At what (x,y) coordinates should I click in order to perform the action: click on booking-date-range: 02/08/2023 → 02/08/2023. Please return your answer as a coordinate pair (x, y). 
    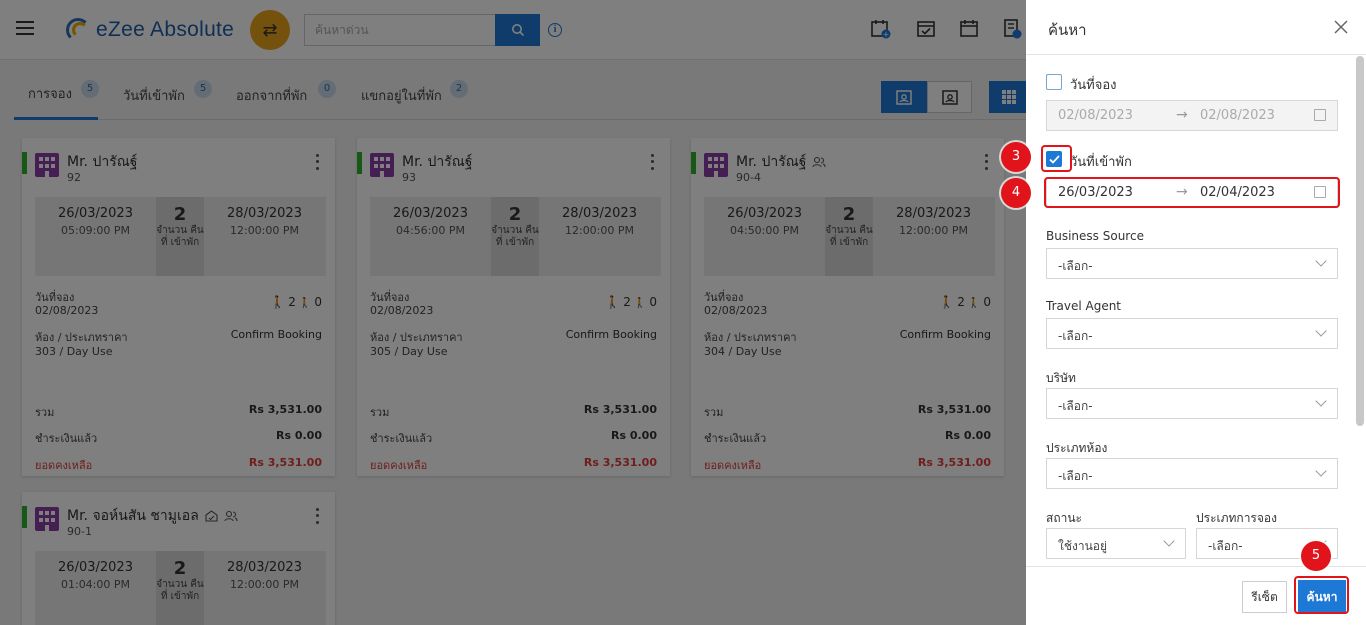
    Looking at the image, I should click on (1192, 115).